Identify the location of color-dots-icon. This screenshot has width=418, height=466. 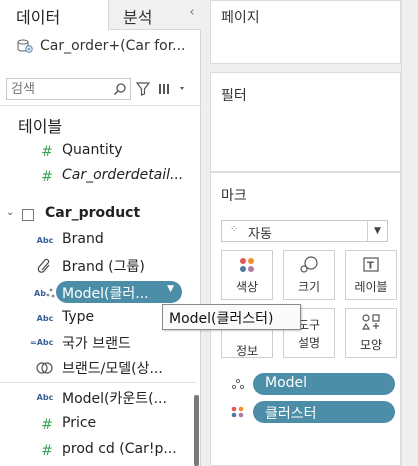
(237, 412).